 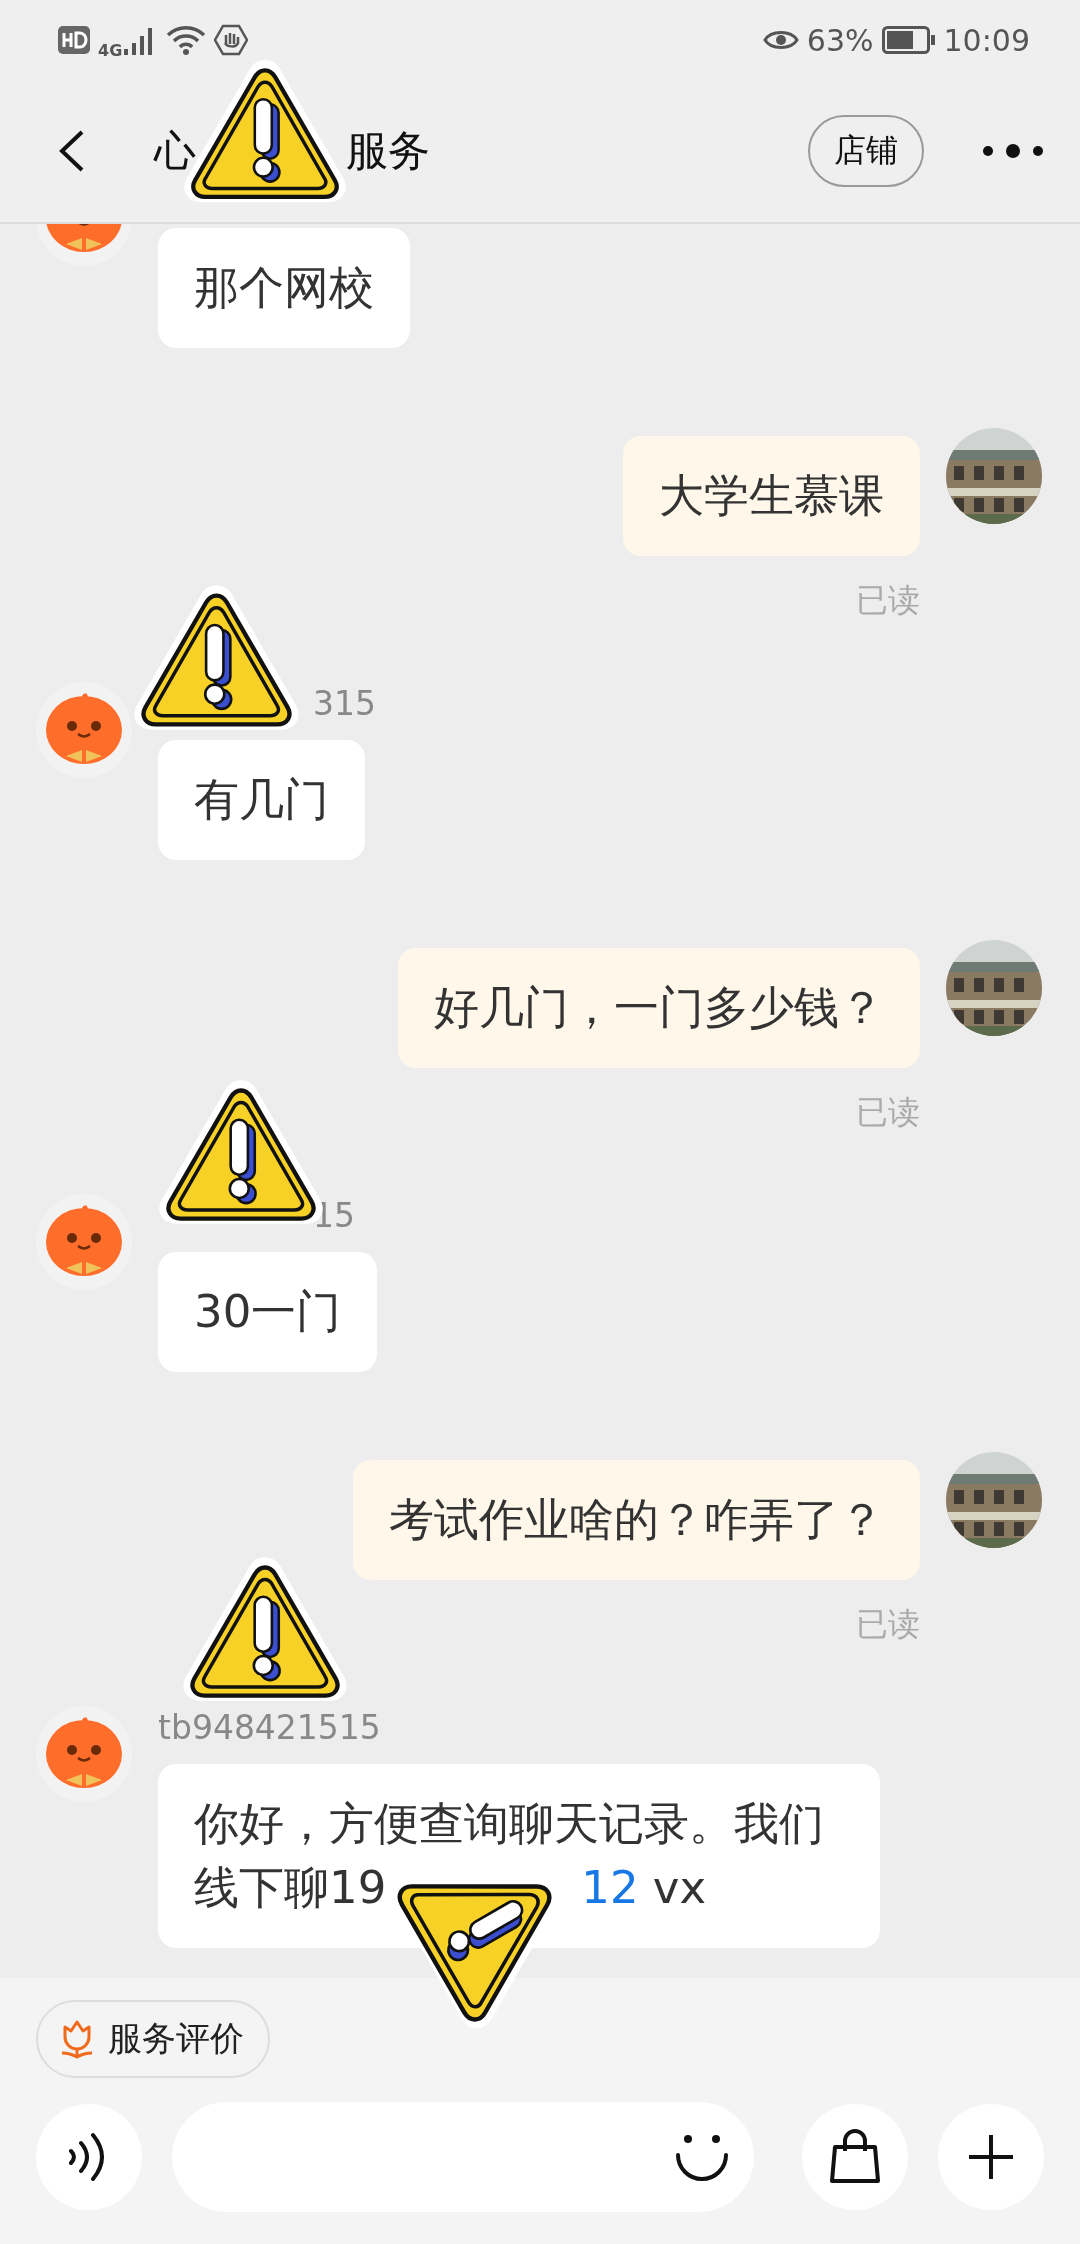 I want to click on message-bubble: 好几门，一门多少钱？, so click(x=659, y=1008).